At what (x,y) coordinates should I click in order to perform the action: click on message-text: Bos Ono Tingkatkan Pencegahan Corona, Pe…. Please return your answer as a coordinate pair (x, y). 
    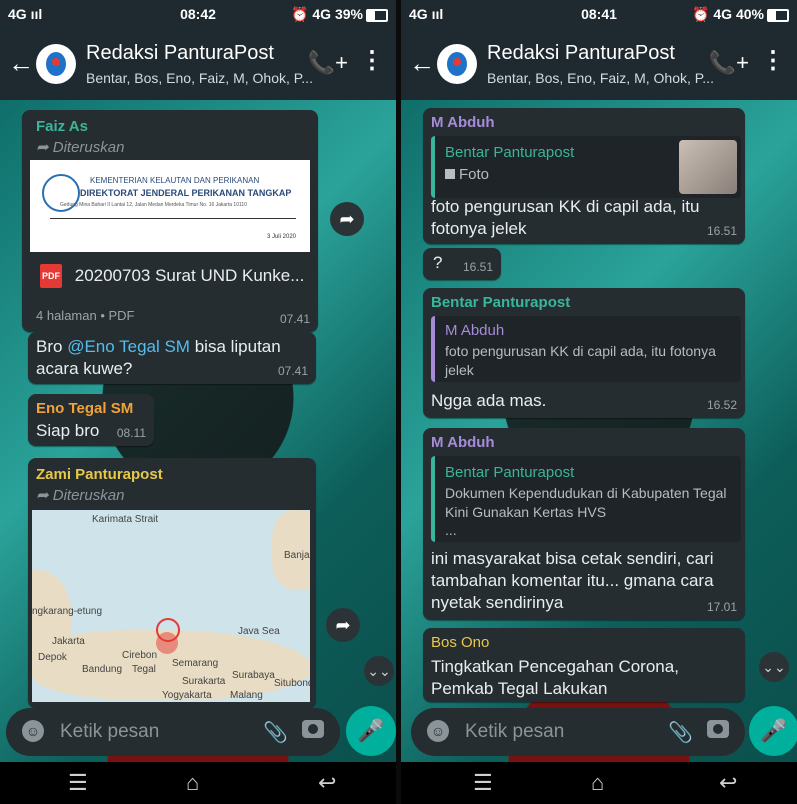
    Looking at the image, I should click on (584, 665).